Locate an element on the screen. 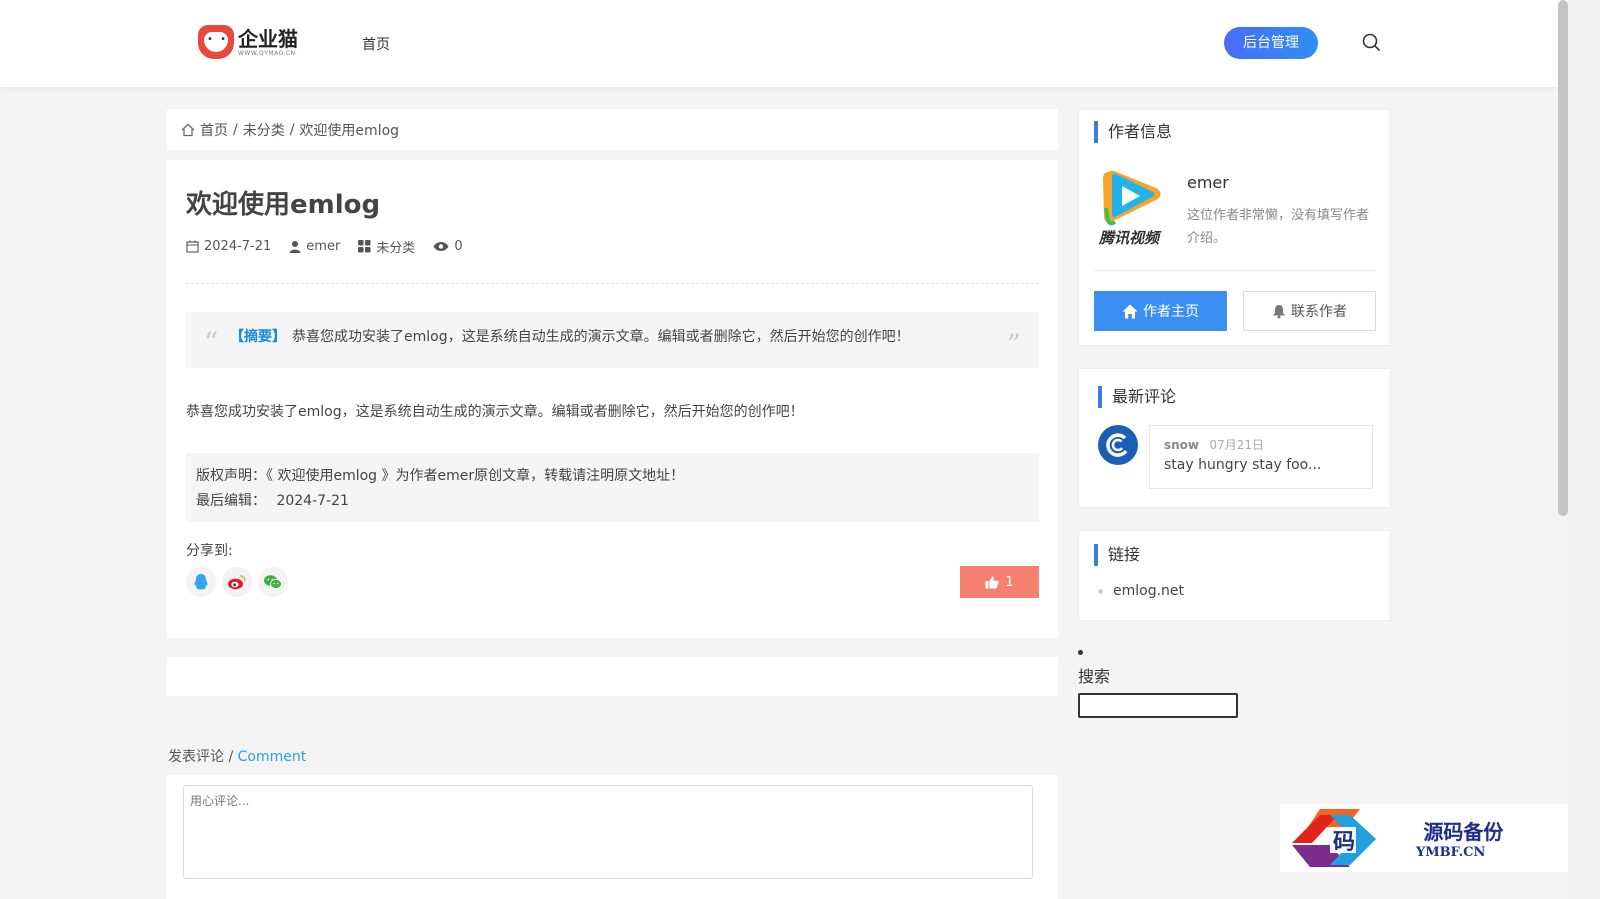  scrollbar-thumb is located at coordinates (1563, 258).